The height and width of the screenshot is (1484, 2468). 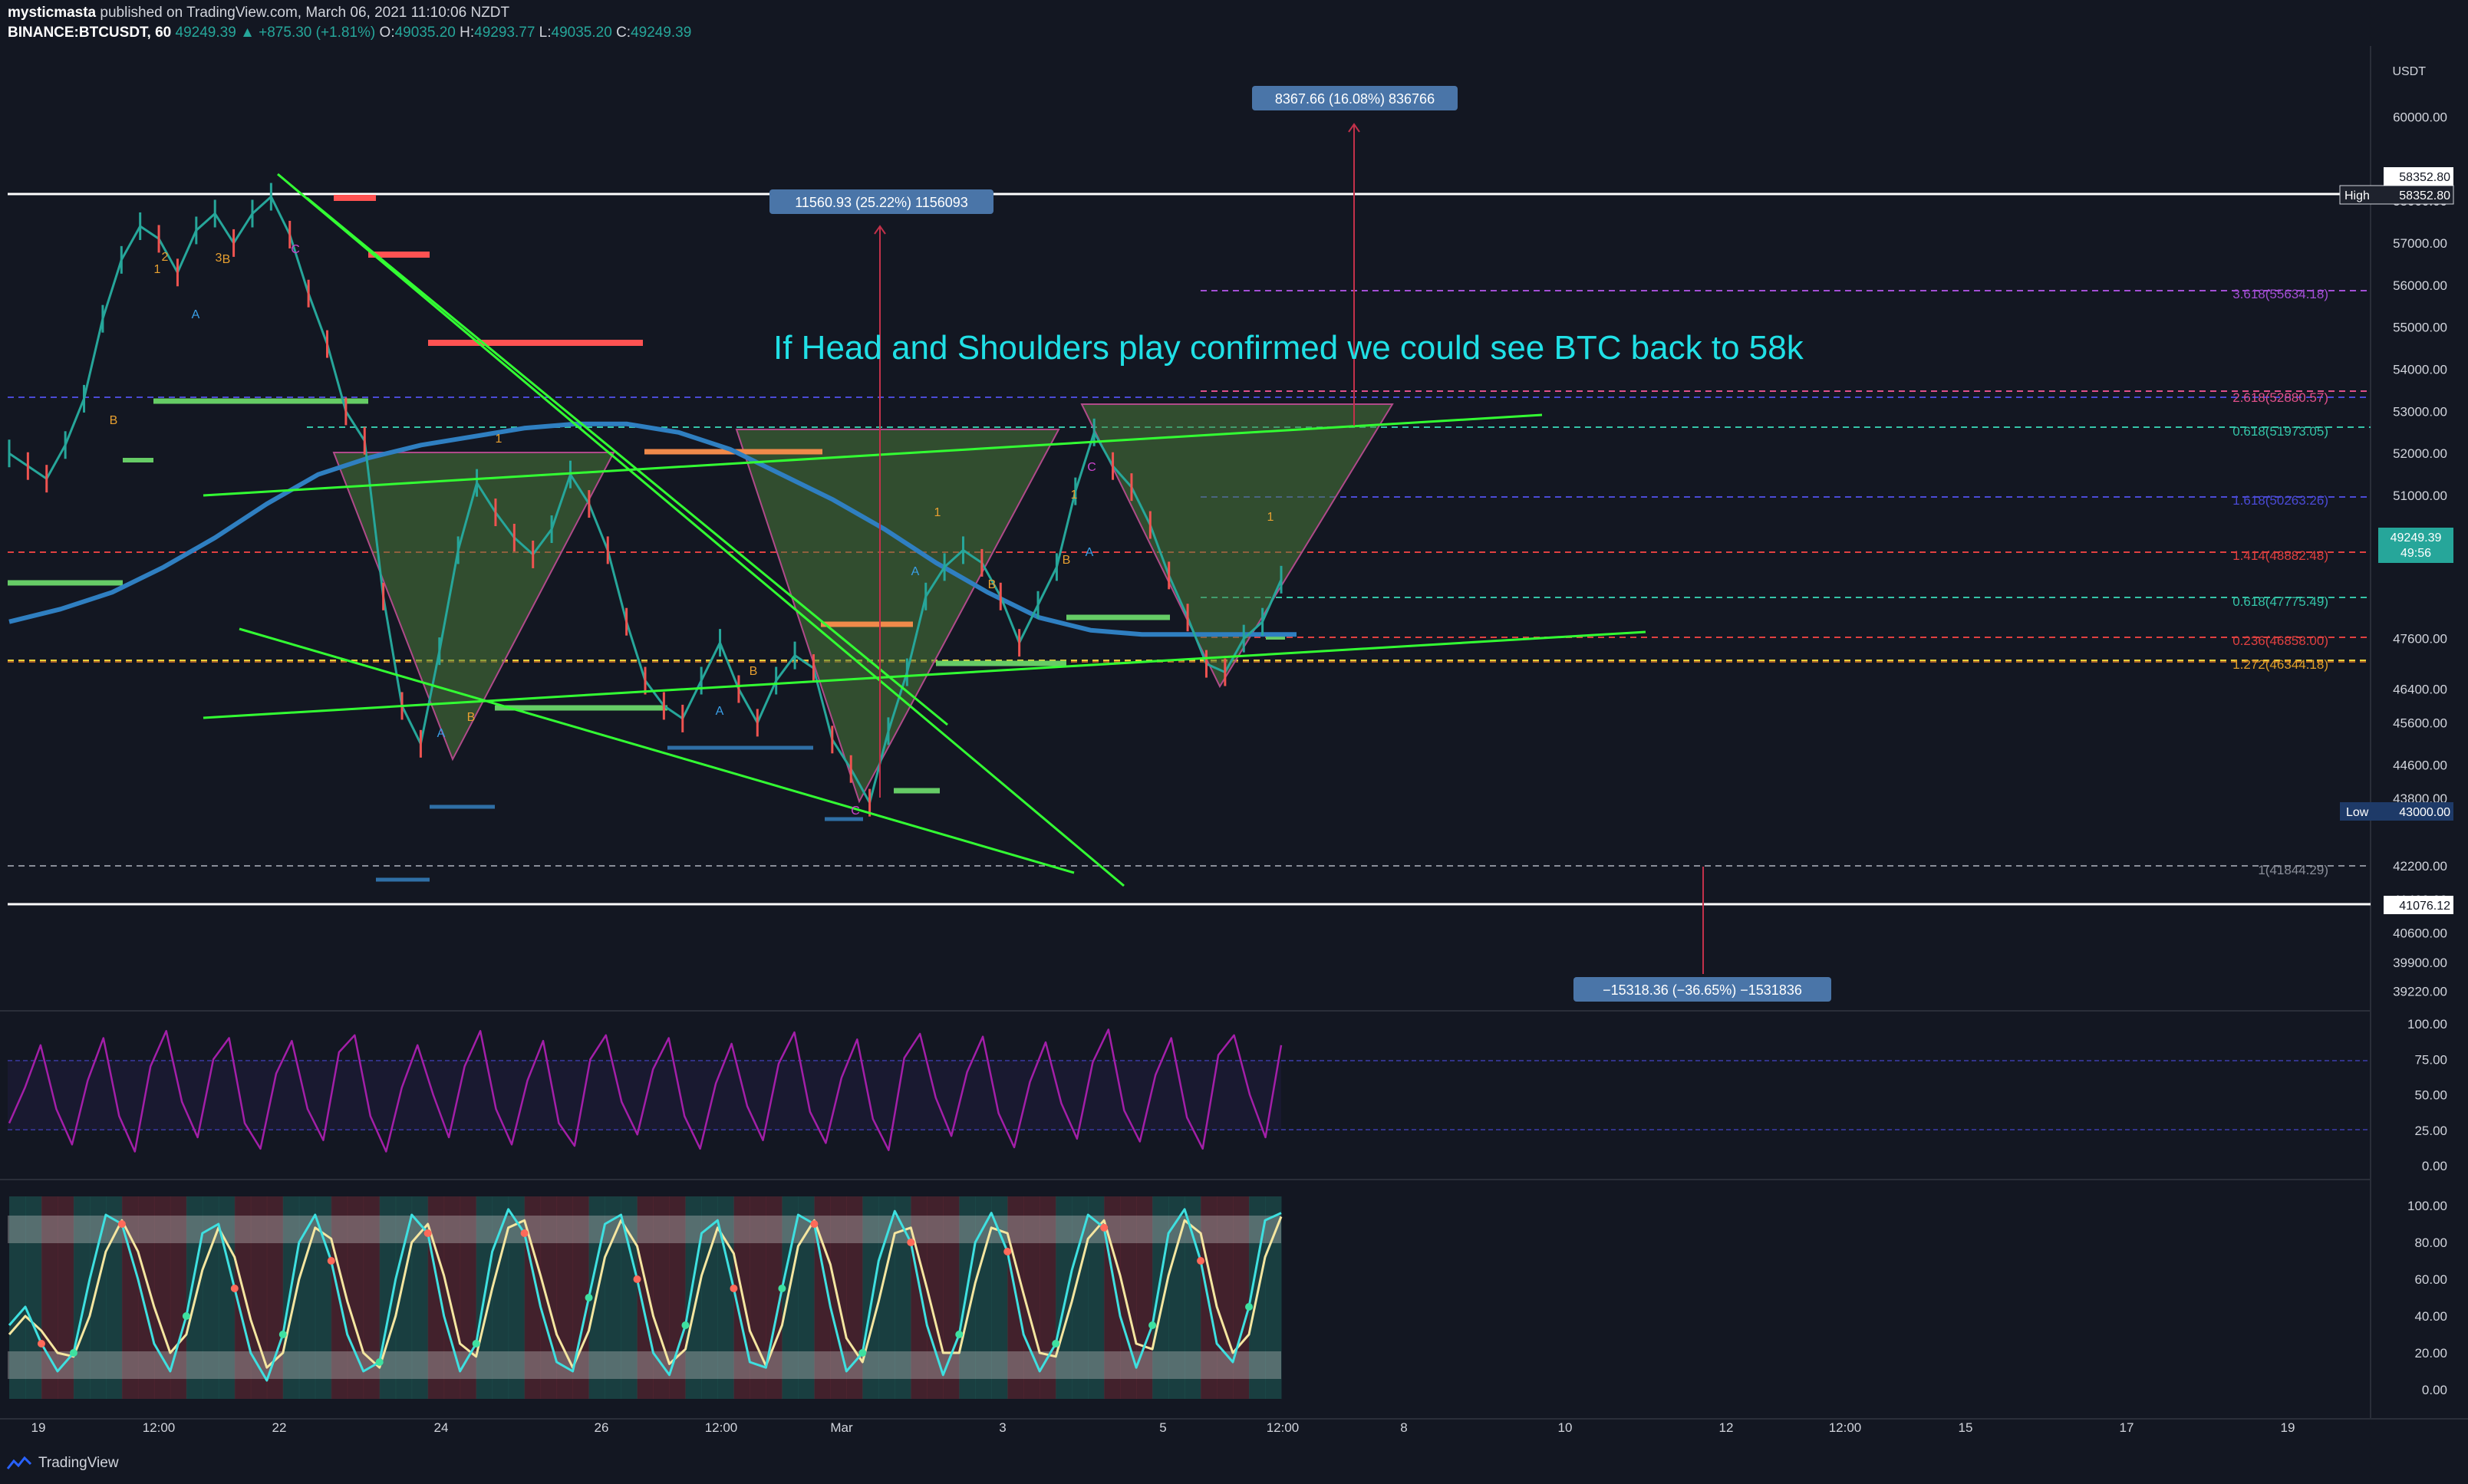 I want to click on fib-label: 0.236(46858.00), so click(x=2280, y=640).